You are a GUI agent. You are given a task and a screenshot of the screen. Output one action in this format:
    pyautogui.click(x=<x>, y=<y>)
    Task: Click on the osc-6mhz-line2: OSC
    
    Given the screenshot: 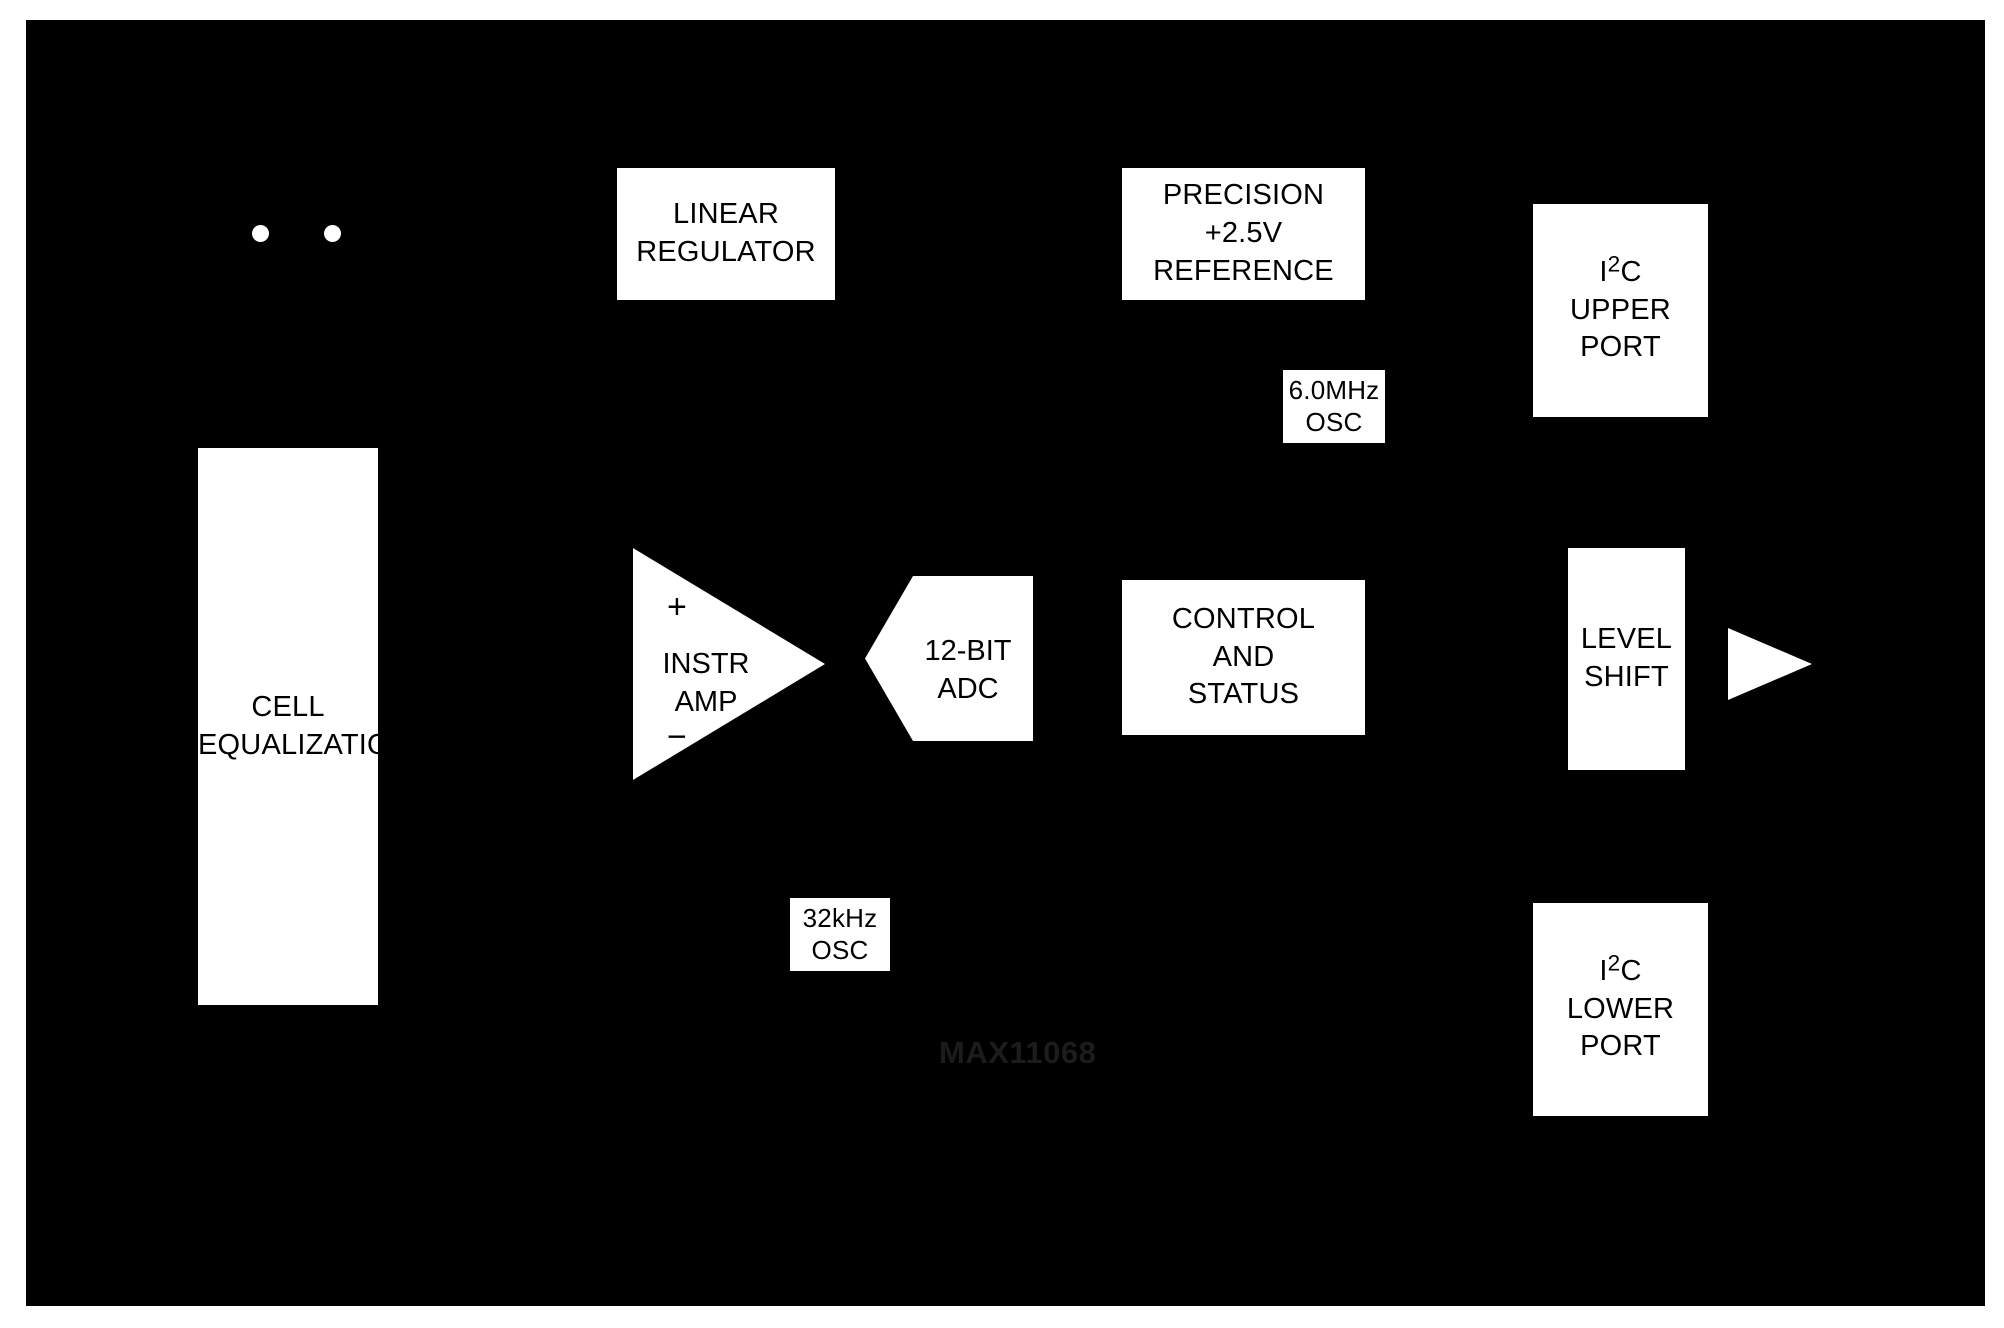 What is the action you would take?
    pyautogui.click(x=1334, y=421)
    